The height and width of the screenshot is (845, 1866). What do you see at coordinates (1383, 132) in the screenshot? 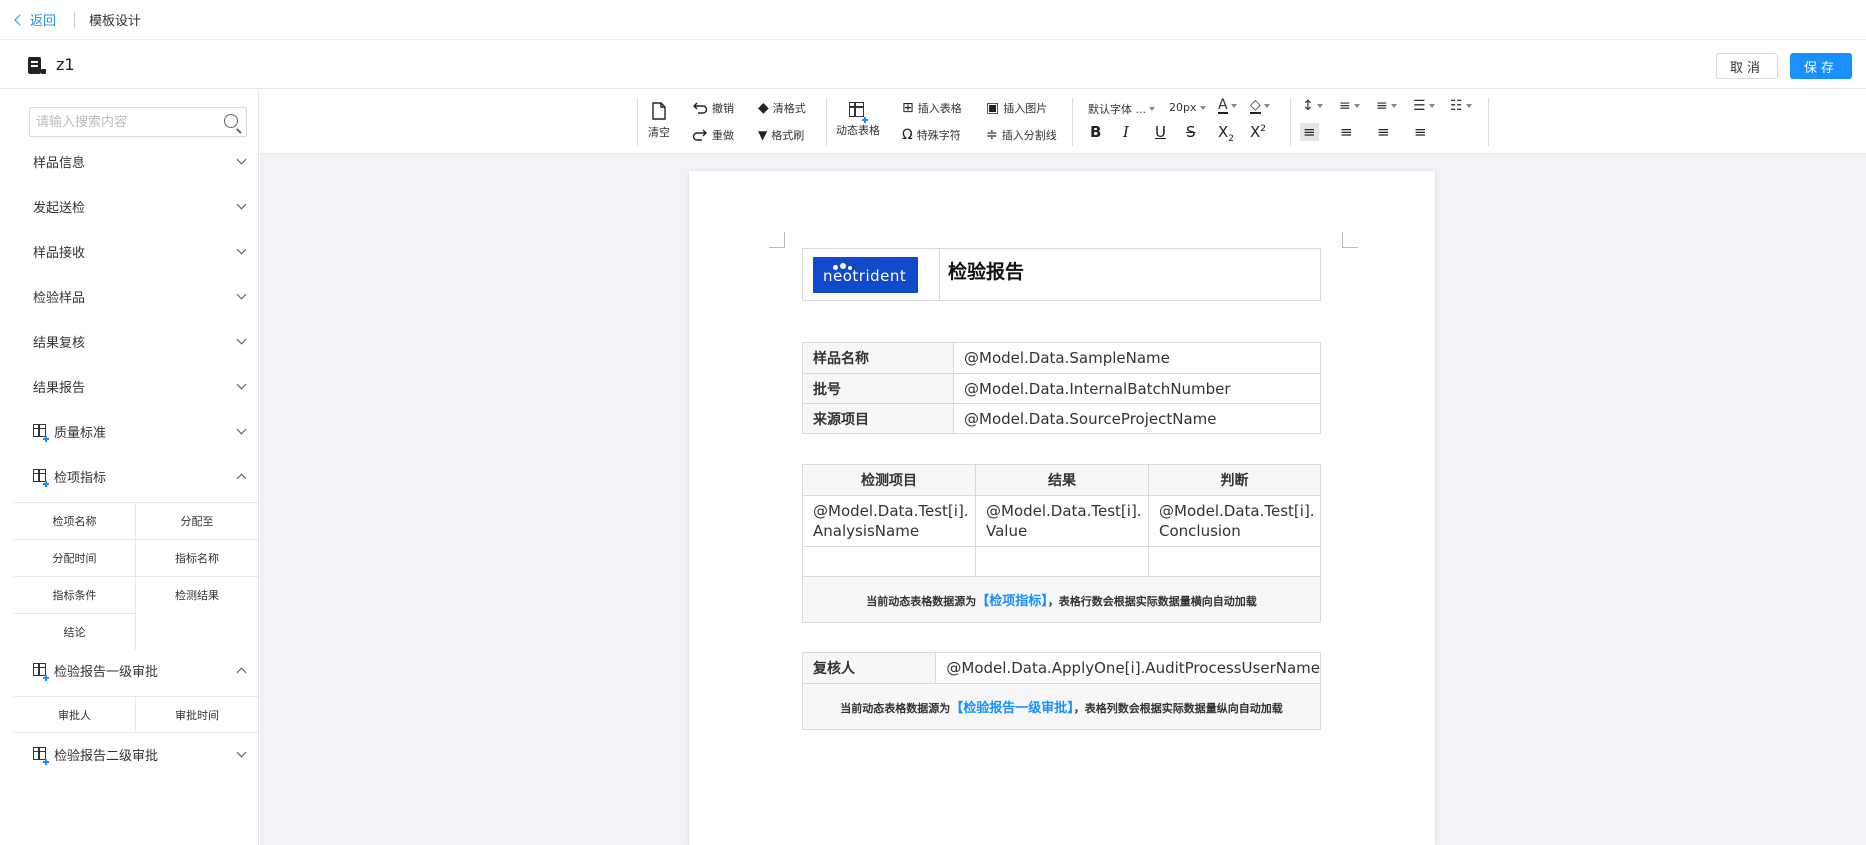
I see `align-right-icon: ≡` at bounding box center [1383, 132].